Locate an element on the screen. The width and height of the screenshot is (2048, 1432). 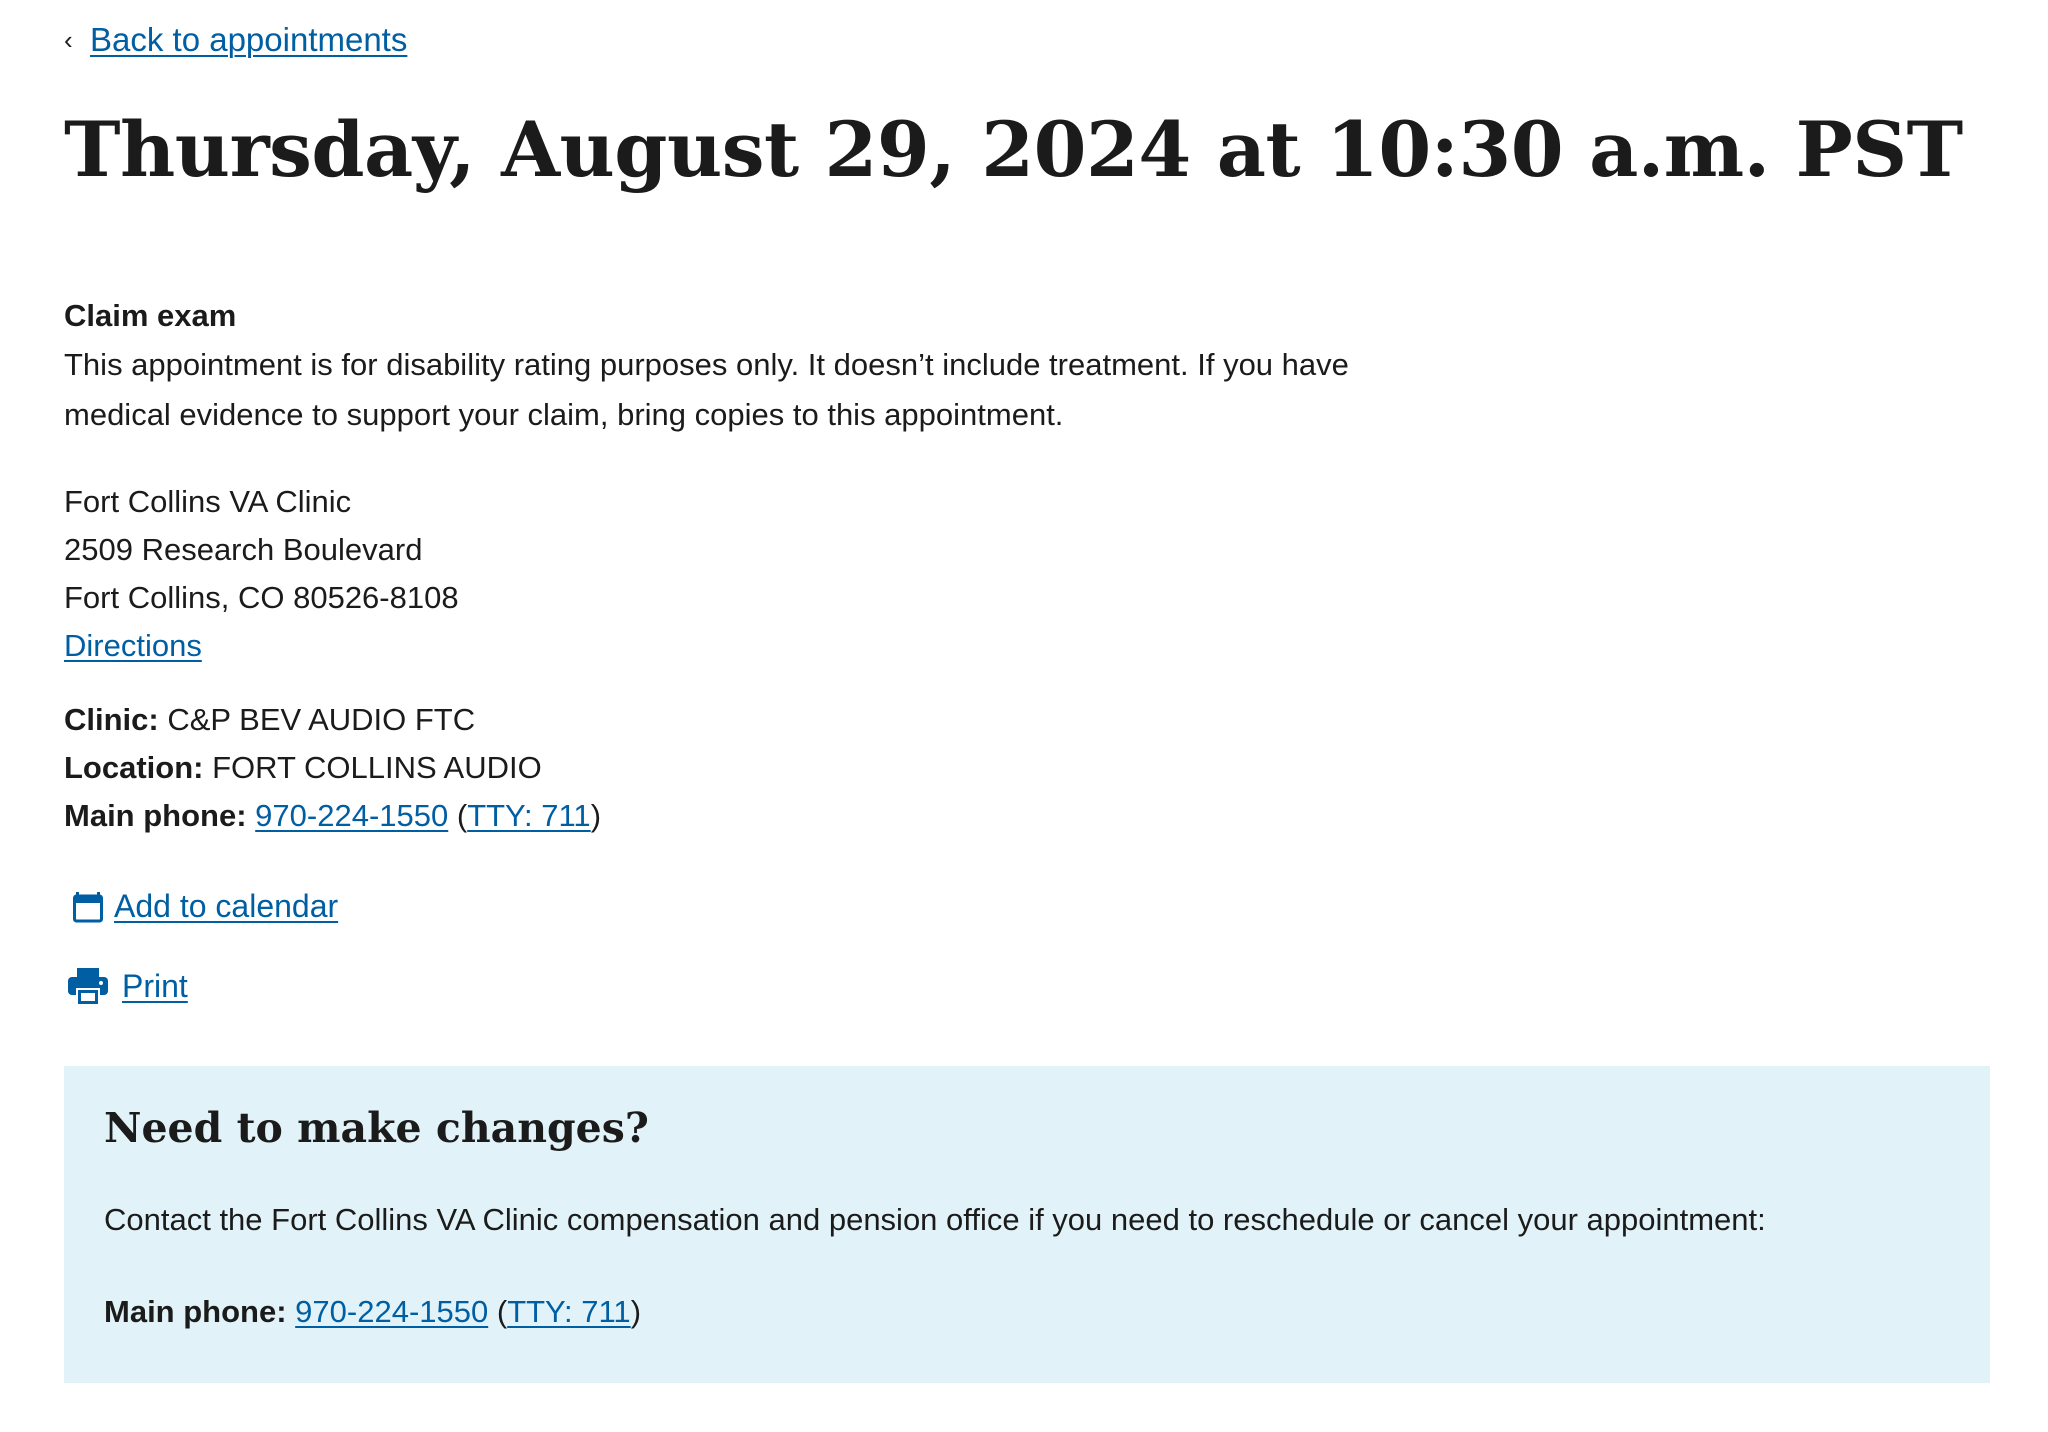
print-link: Print is located at coordinates (155, 986).